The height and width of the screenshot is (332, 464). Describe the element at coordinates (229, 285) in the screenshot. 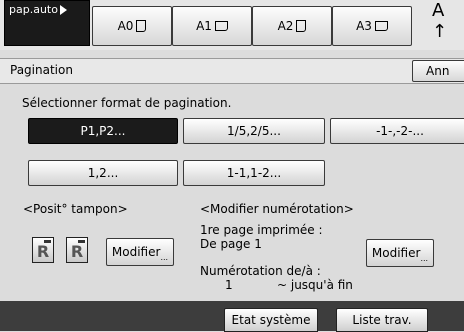

I see `numbering-from: 1` at that location.